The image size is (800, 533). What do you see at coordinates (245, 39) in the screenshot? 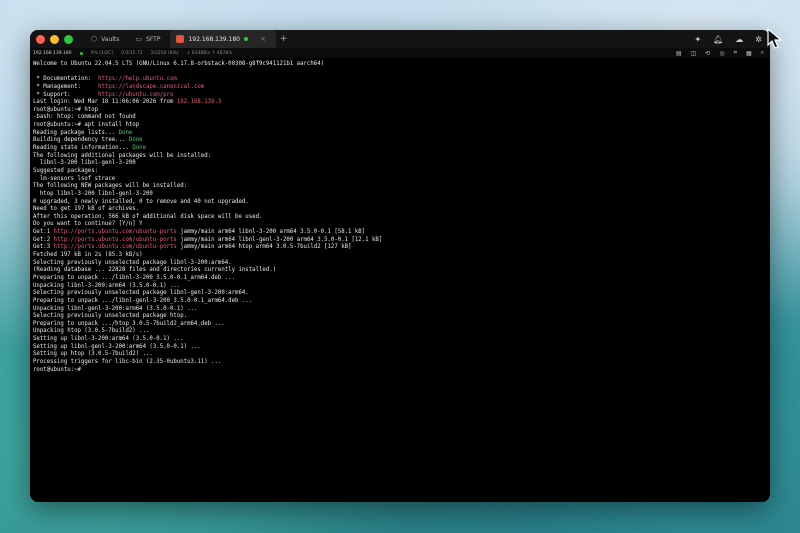
I see `connected-indicator` at bounding box center [245, 39].